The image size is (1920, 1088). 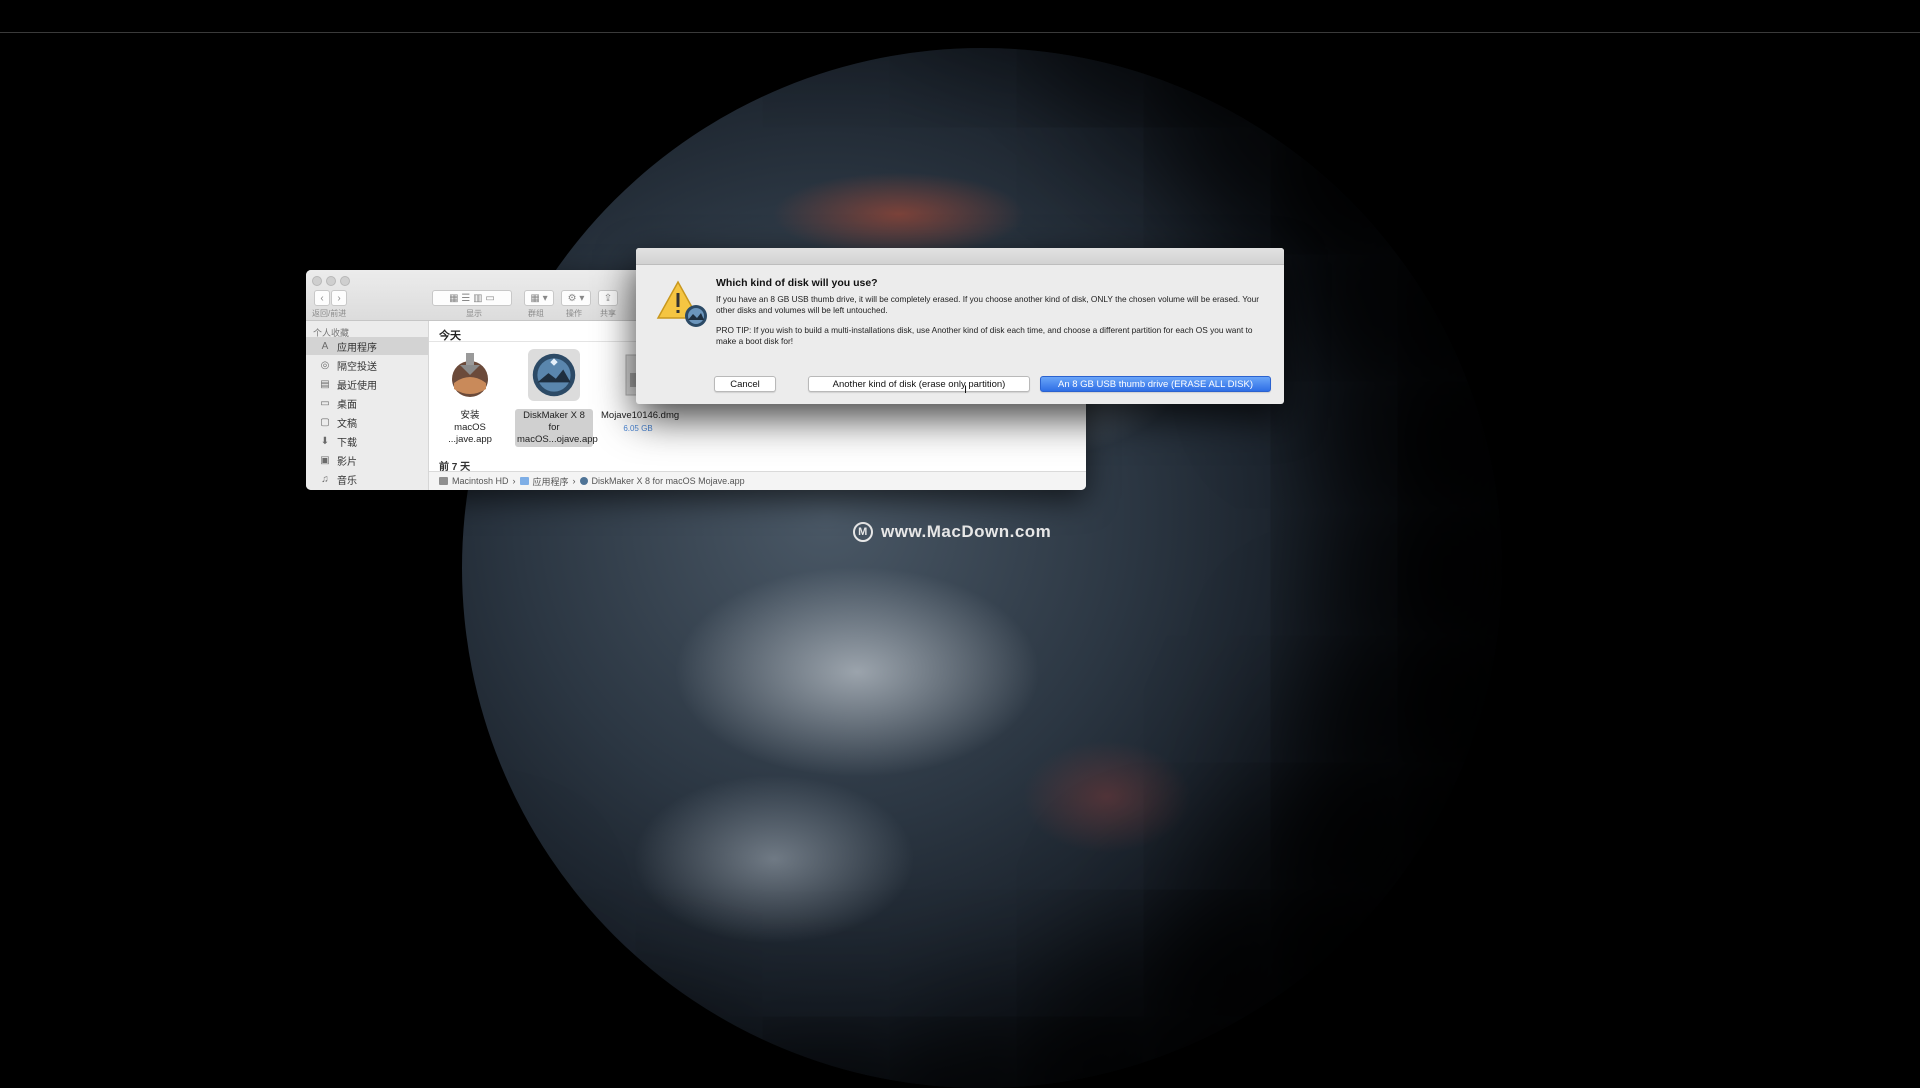 I want to click on sidebar-item-movies: ▣ 影片, so click(x=367, y=460).